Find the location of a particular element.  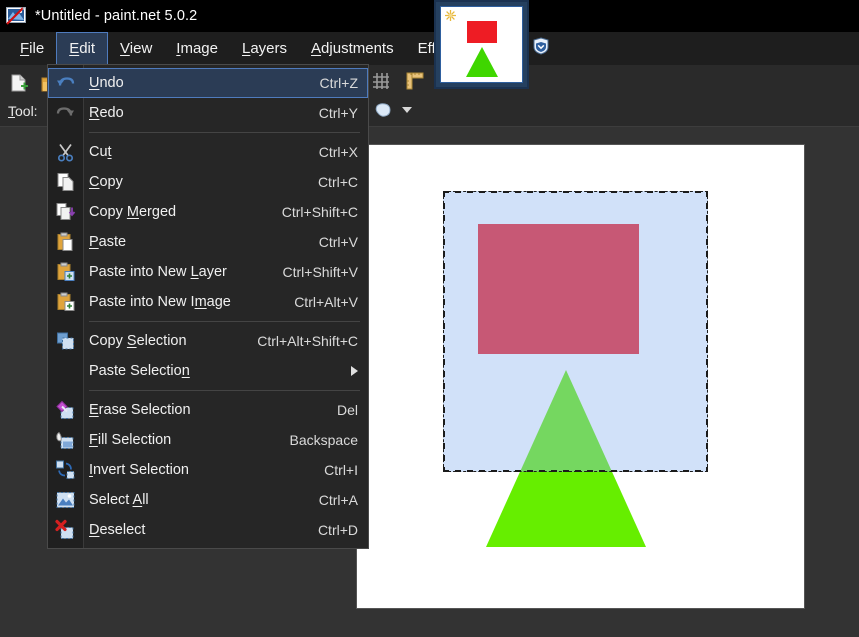

paste-icon is located at coordinates (65, 242).